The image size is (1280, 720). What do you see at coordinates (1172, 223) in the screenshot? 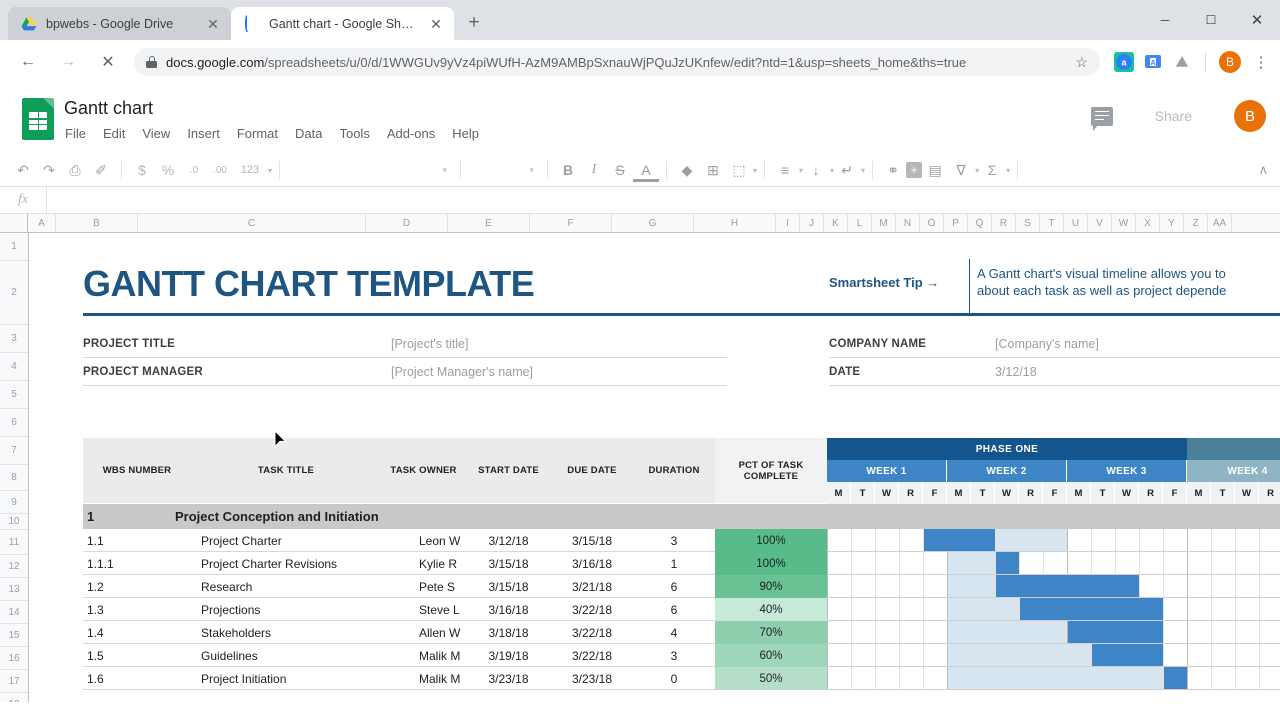
I see `column-header-y: Y` at bounding box center [1172, 223].